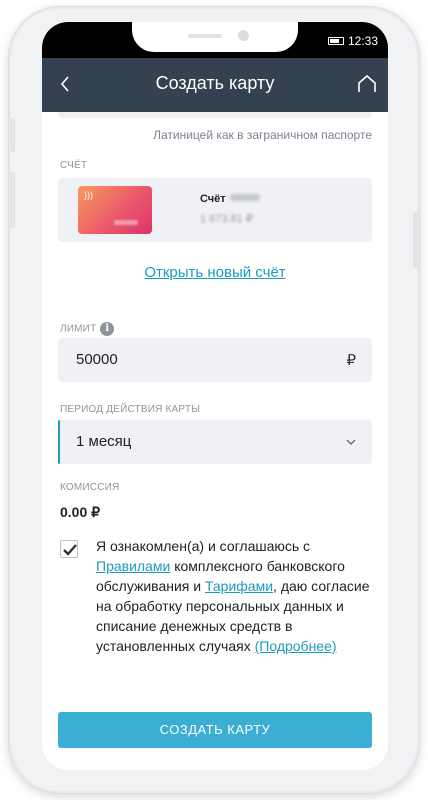 The width and height of the screenshot is (428, 800). Describe the element at coordinates (239, 586) in the screenshot. I see `tariffs-link: Тарифами` at that location.